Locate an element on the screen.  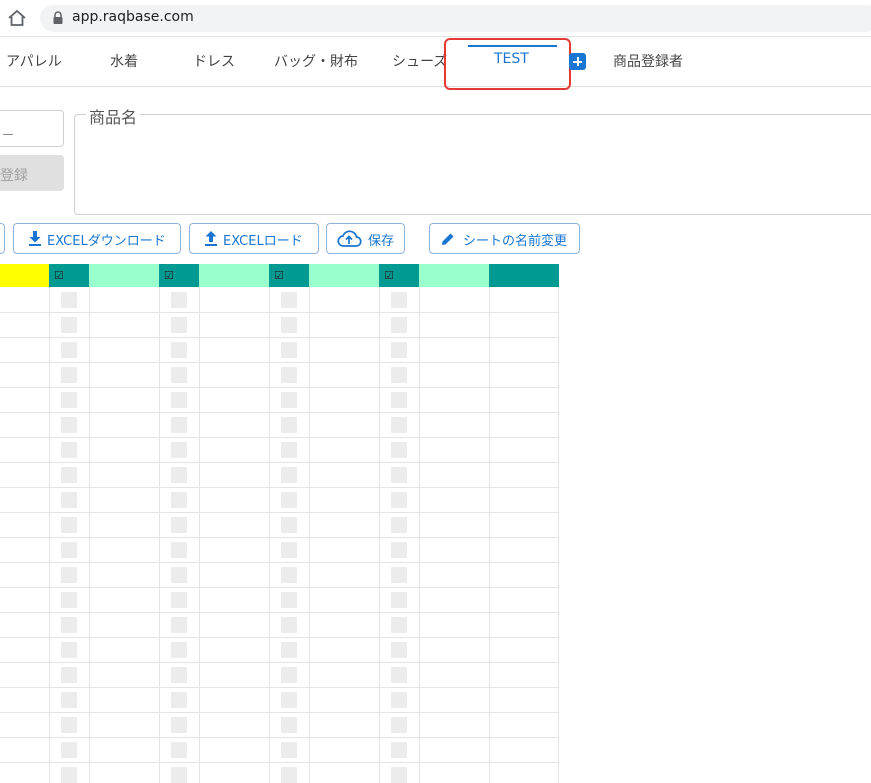
home-icon is located at coordinates (17, 18).